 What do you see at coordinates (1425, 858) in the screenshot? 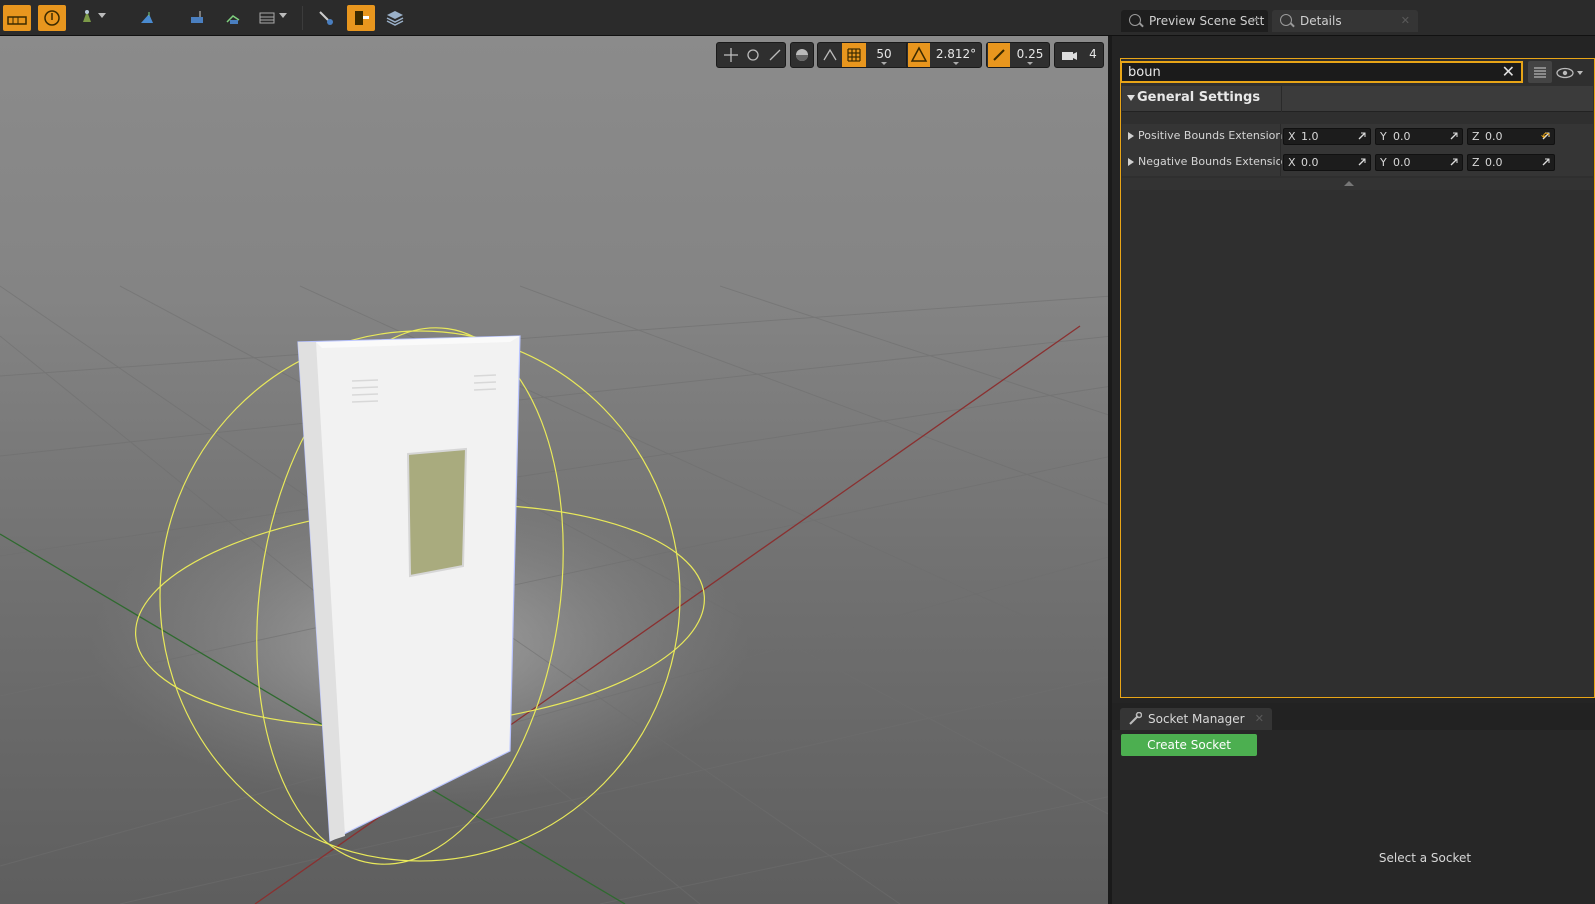
I see `socket-hint-text: Select a Socket` at bounding box center [1425, 858].